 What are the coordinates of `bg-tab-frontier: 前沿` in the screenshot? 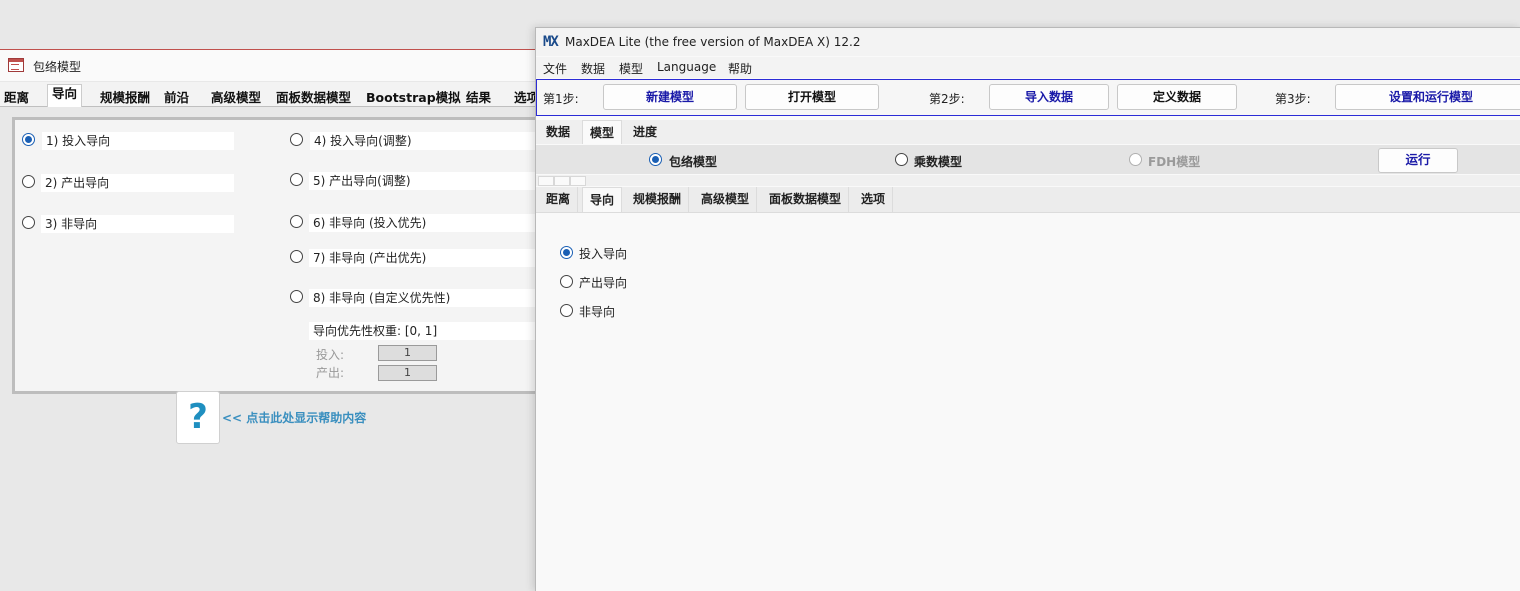 It's located at (176, 96).